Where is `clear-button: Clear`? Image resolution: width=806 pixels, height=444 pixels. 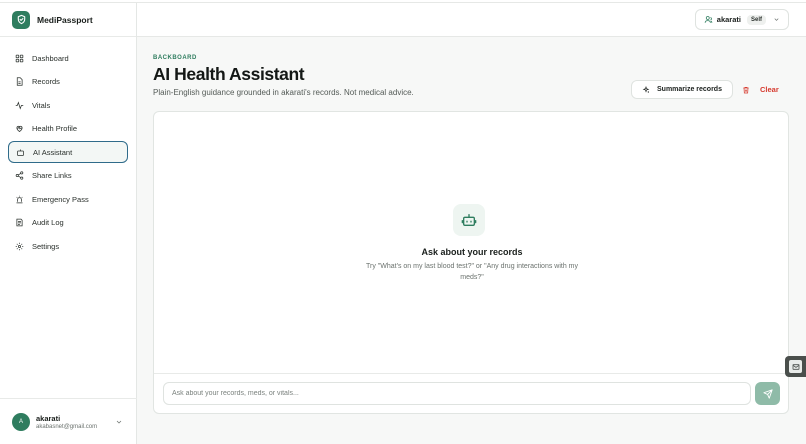 clear-button: Clear is located at coordinates (760, 89).